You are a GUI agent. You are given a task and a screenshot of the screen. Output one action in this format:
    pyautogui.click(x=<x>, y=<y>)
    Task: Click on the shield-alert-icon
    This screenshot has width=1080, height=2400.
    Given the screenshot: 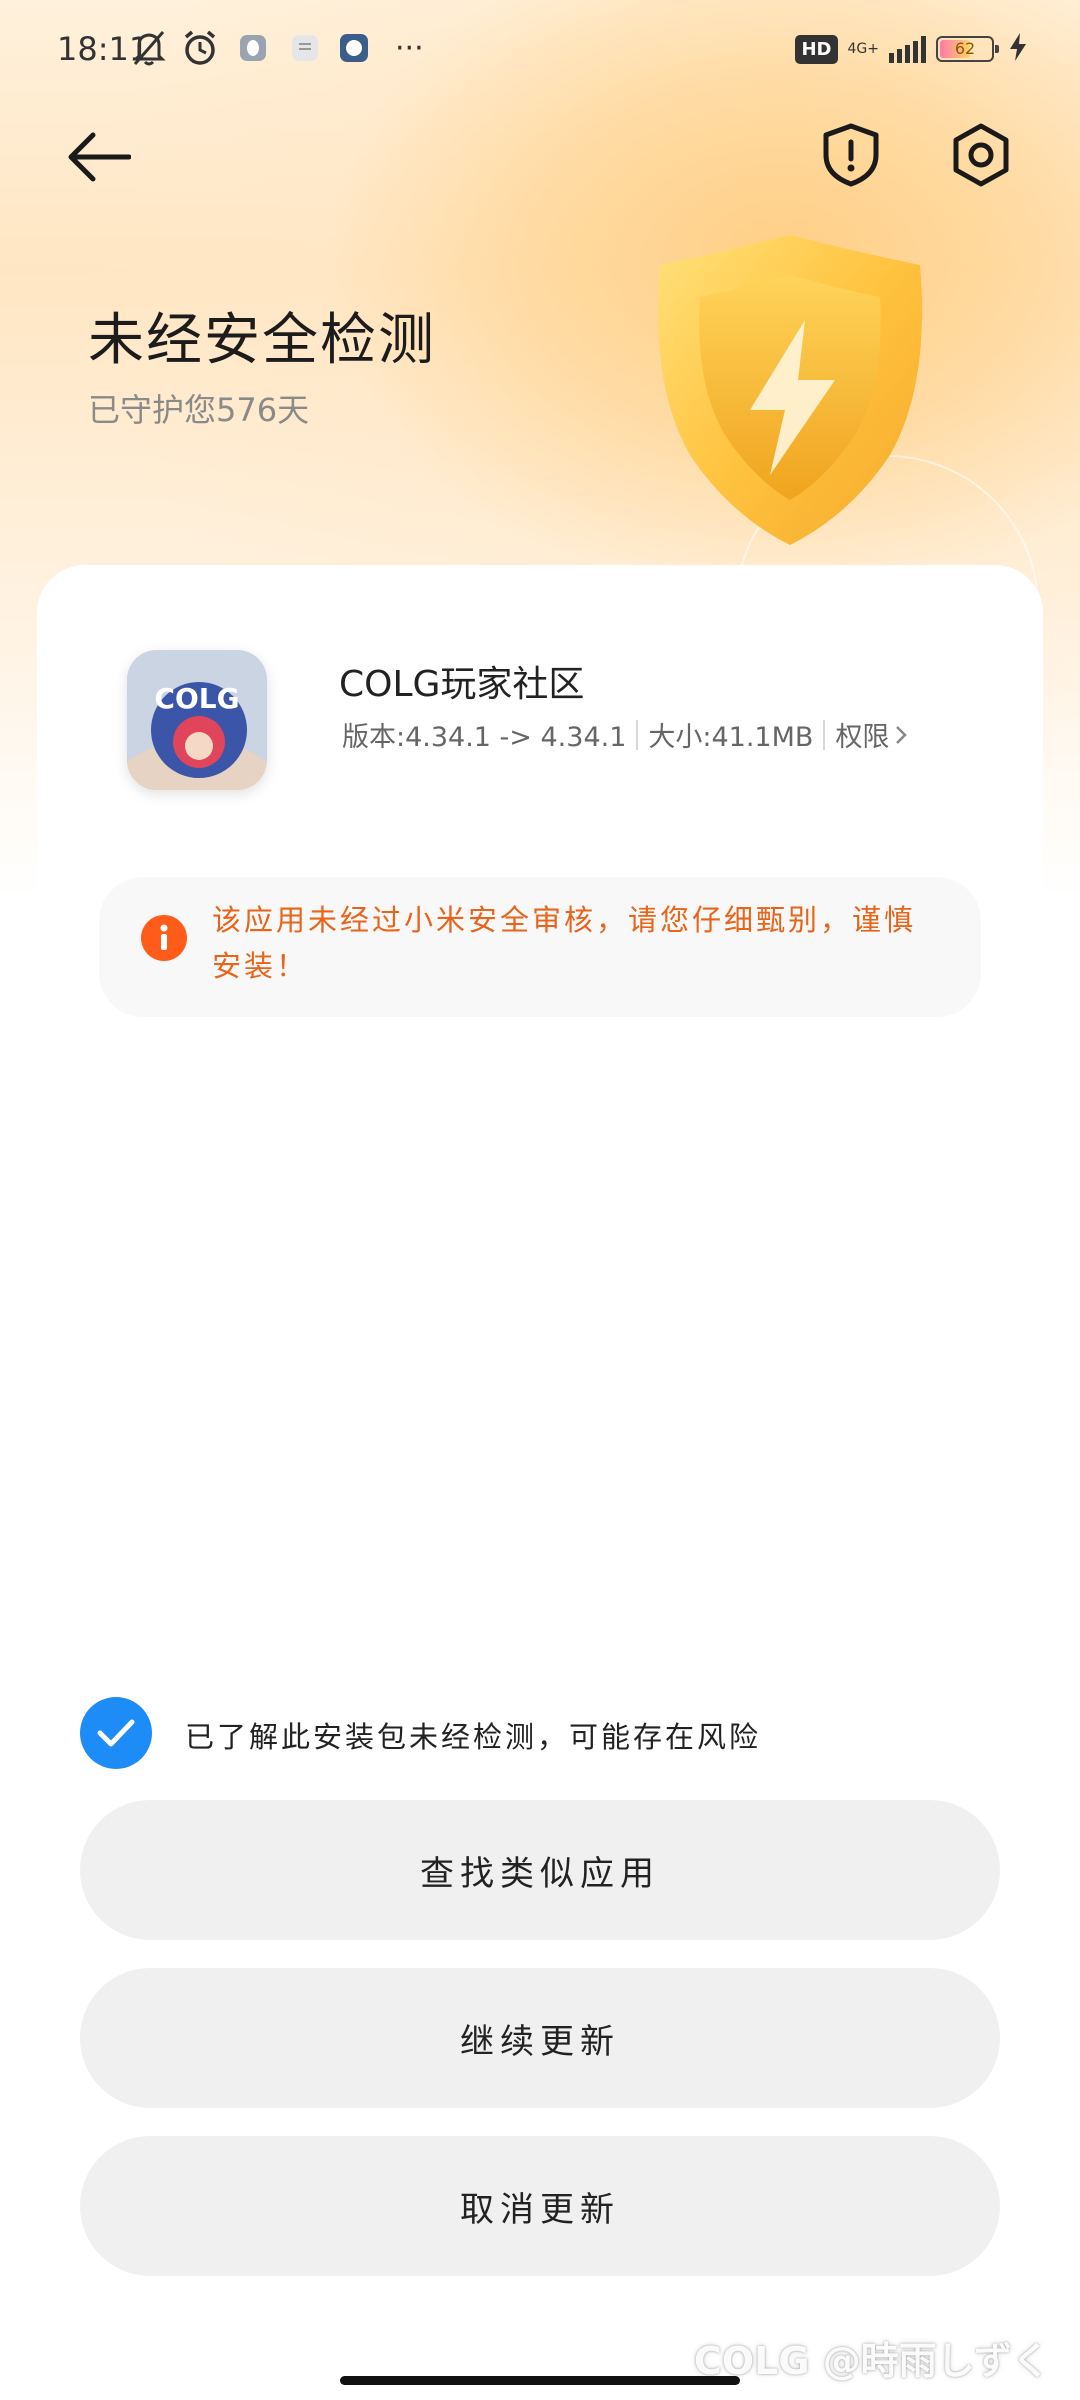 What is the action you would take?
    pyautogui.click(x=851, y=155)
    